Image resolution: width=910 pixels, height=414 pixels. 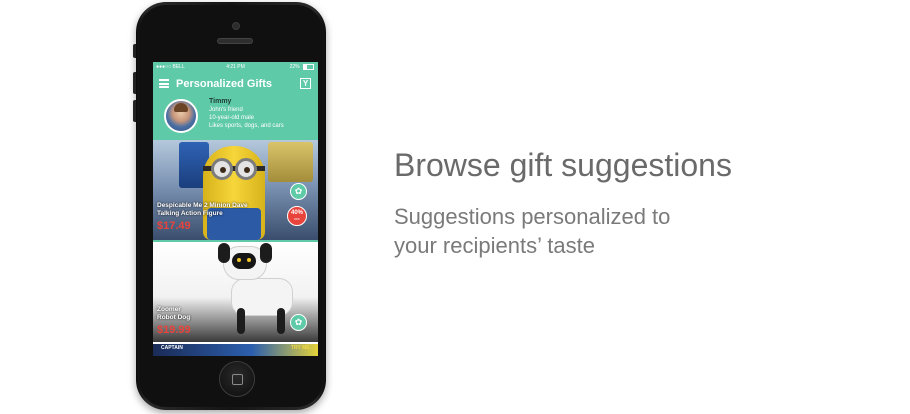 What do you see at coordinates (174, 317) in the screenshot?
I see `product-name: Robot Dog` at bounding box center [174, 317].